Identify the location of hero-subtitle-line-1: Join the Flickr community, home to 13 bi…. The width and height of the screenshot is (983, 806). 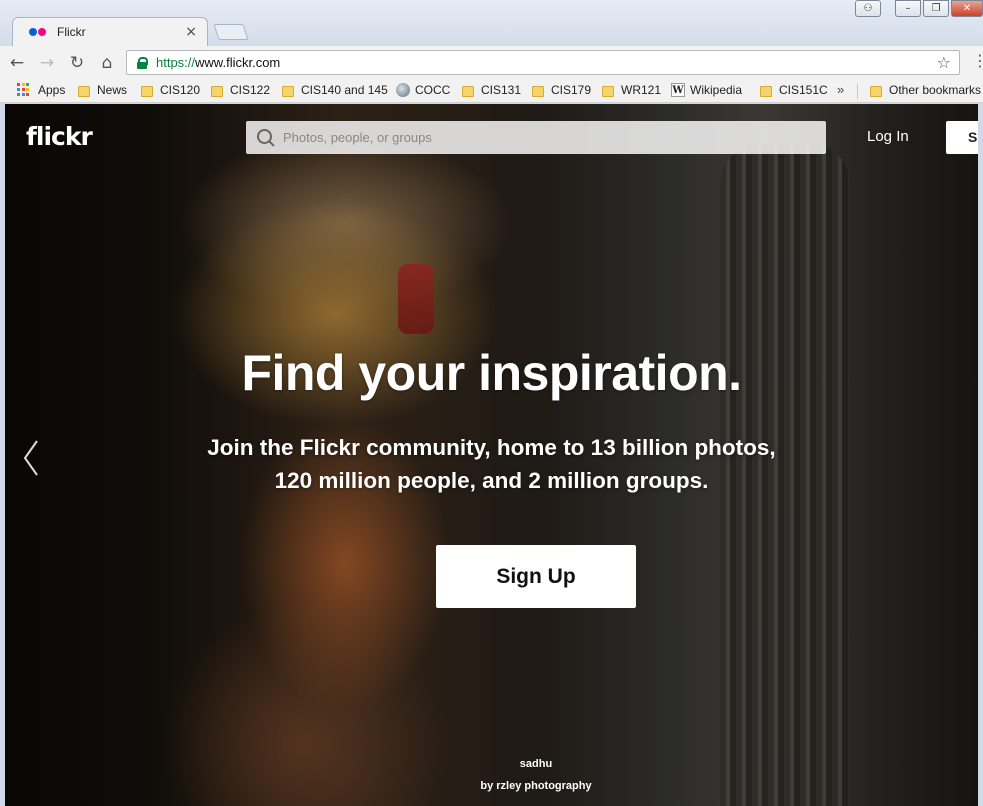
(491, 447).